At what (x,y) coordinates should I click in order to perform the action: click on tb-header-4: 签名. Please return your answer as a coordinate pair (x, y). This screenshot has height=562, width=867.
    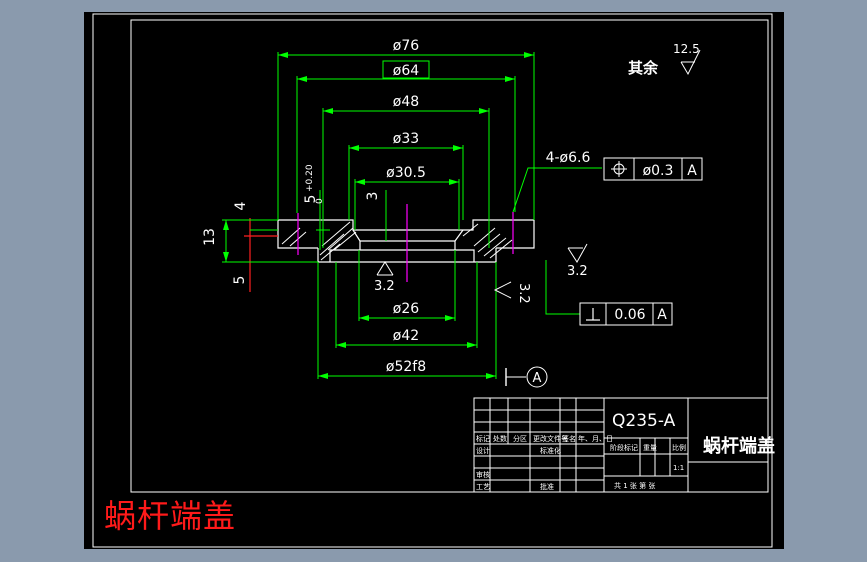
    Looking at the image, I should click on (569, 438).